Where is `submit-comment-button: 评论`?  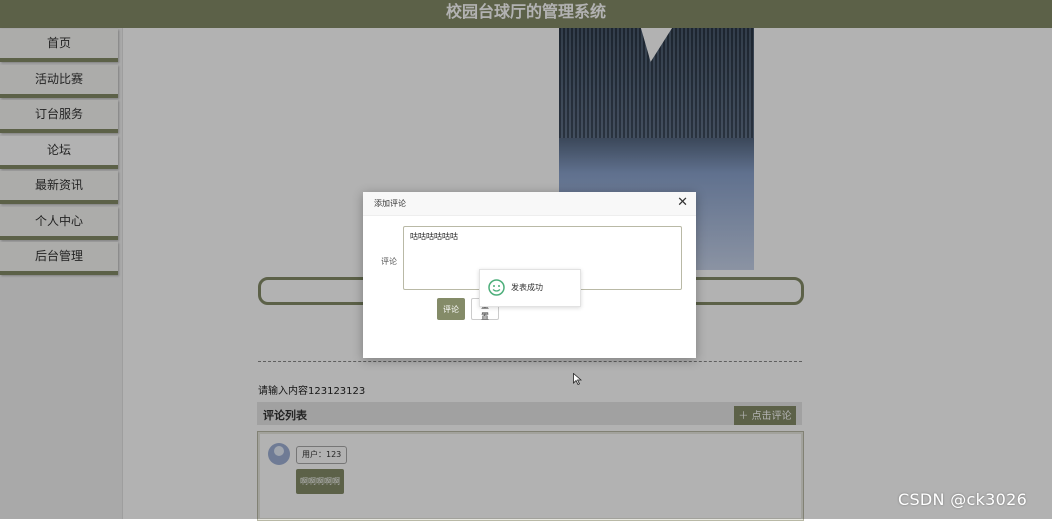 submit-comment-button: 评论 is located at coordinates (451, 309).